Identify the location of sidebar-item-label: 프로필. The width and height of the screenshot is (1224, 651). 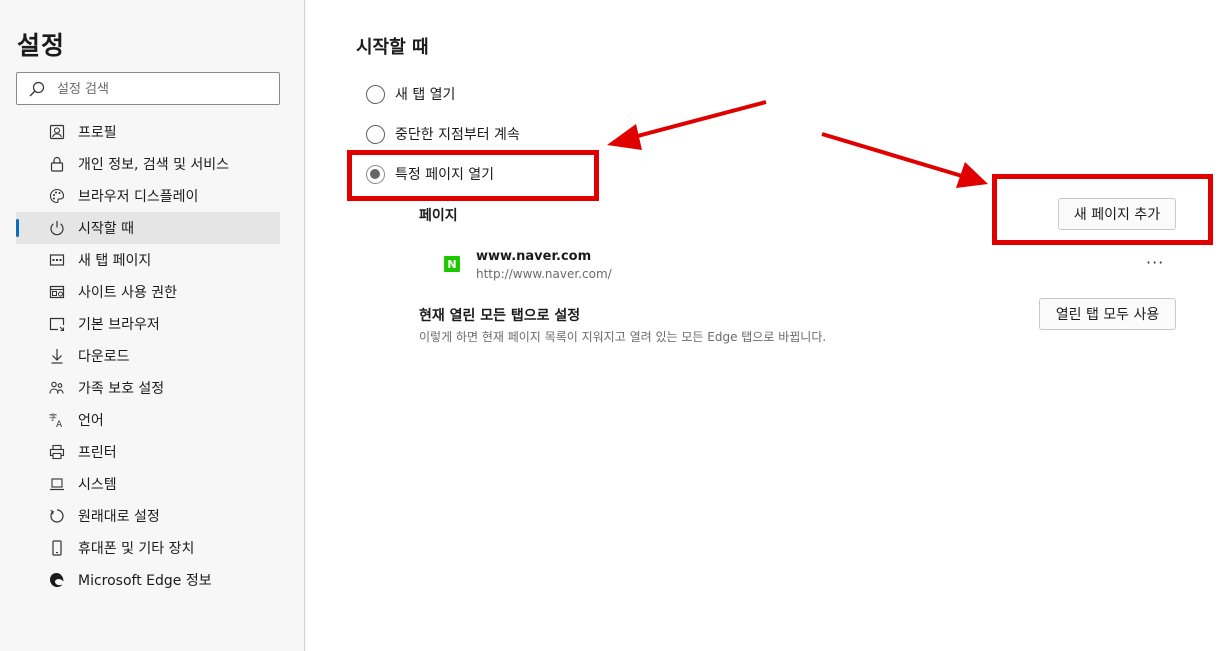
(97, 133).